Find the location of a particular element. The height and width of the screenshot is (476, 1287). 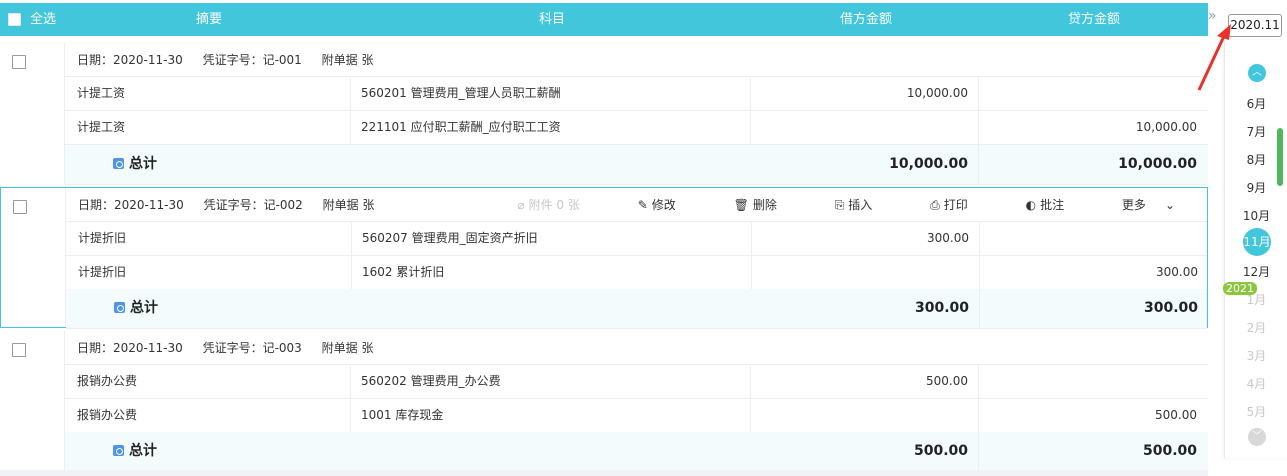

total-credit: 500.00 is located at coordinates (1169, 451).